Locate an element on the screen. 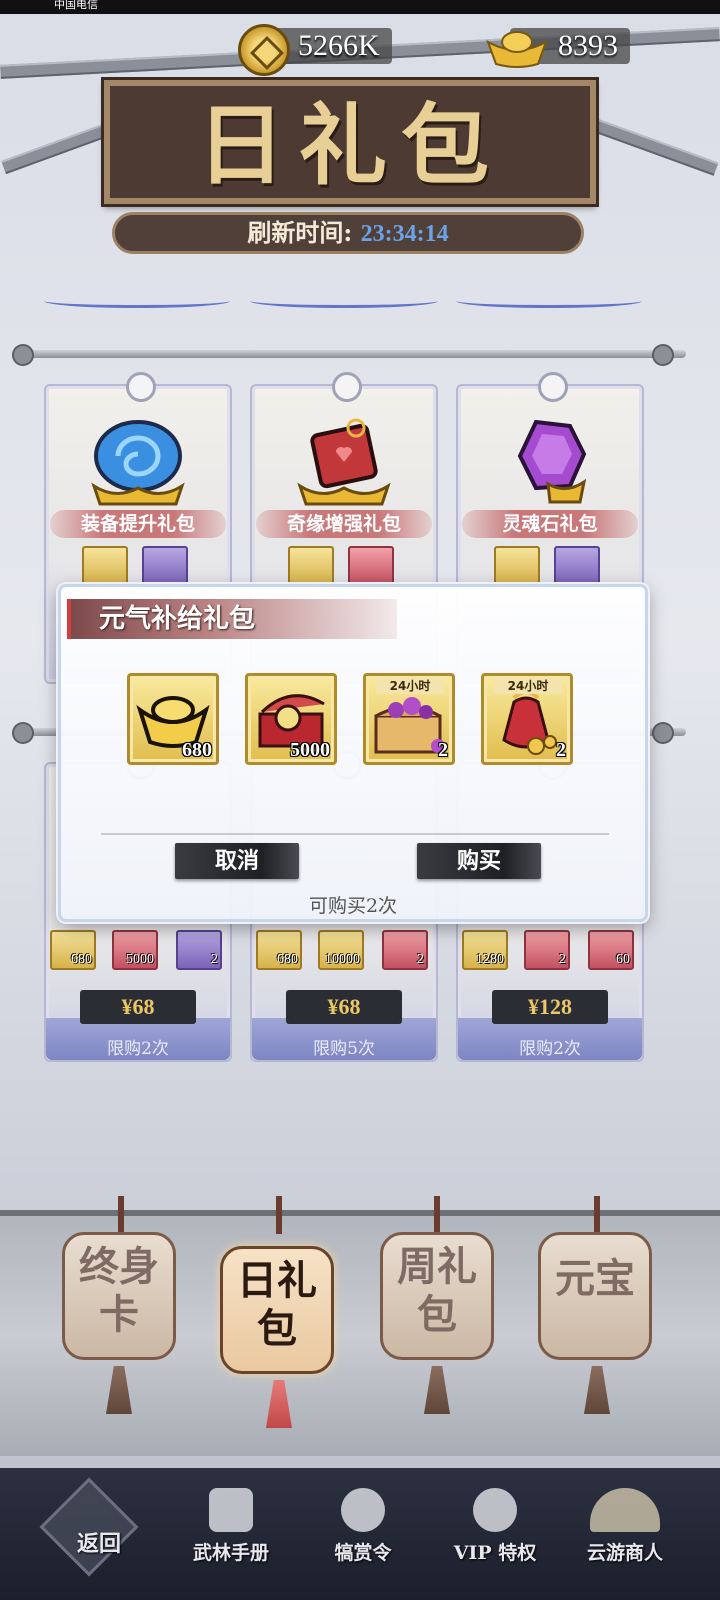 The width and height of the screenshot is (720, 1600). item-count: 5000 is located at coordinates (310, 750).